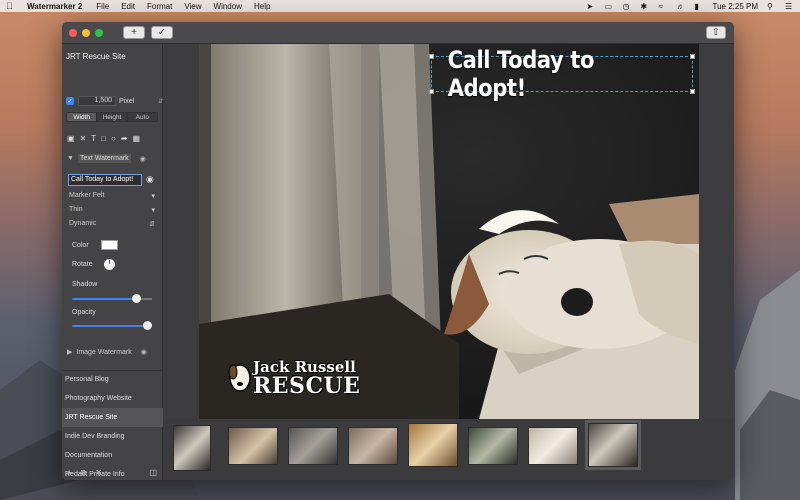 The image size is (800, 500). What do you see at coordinates (692, 91) in the screenshot?
I see `resize-handle-bottom-right` at bounding box center [692, 91].